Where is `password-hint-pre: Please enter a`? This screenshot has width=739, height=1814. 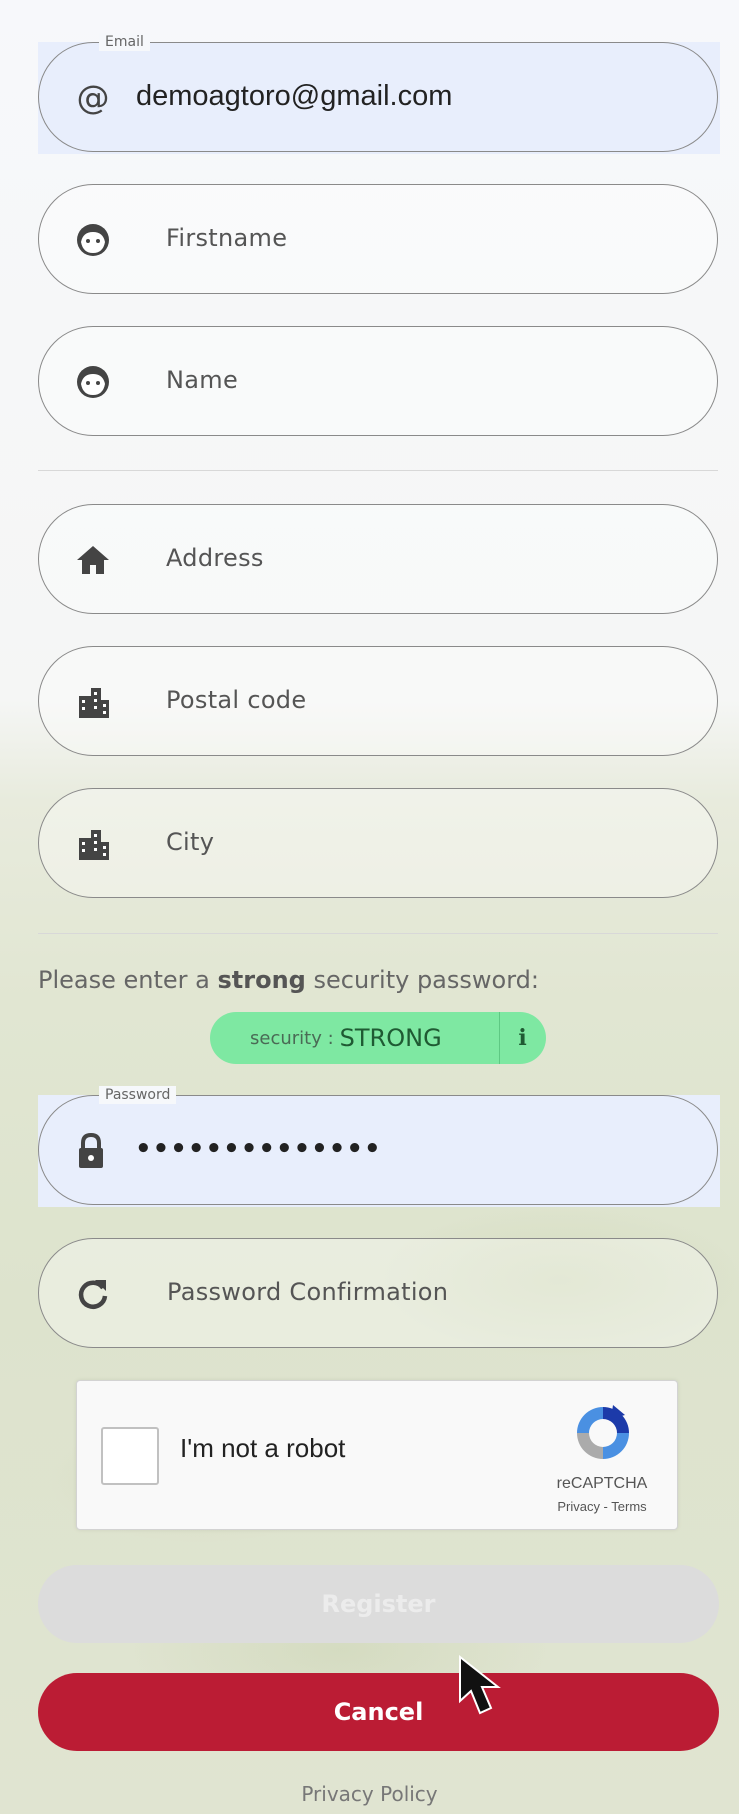
password-hint-pre: Please enter a is located at coordinates (128, 980).